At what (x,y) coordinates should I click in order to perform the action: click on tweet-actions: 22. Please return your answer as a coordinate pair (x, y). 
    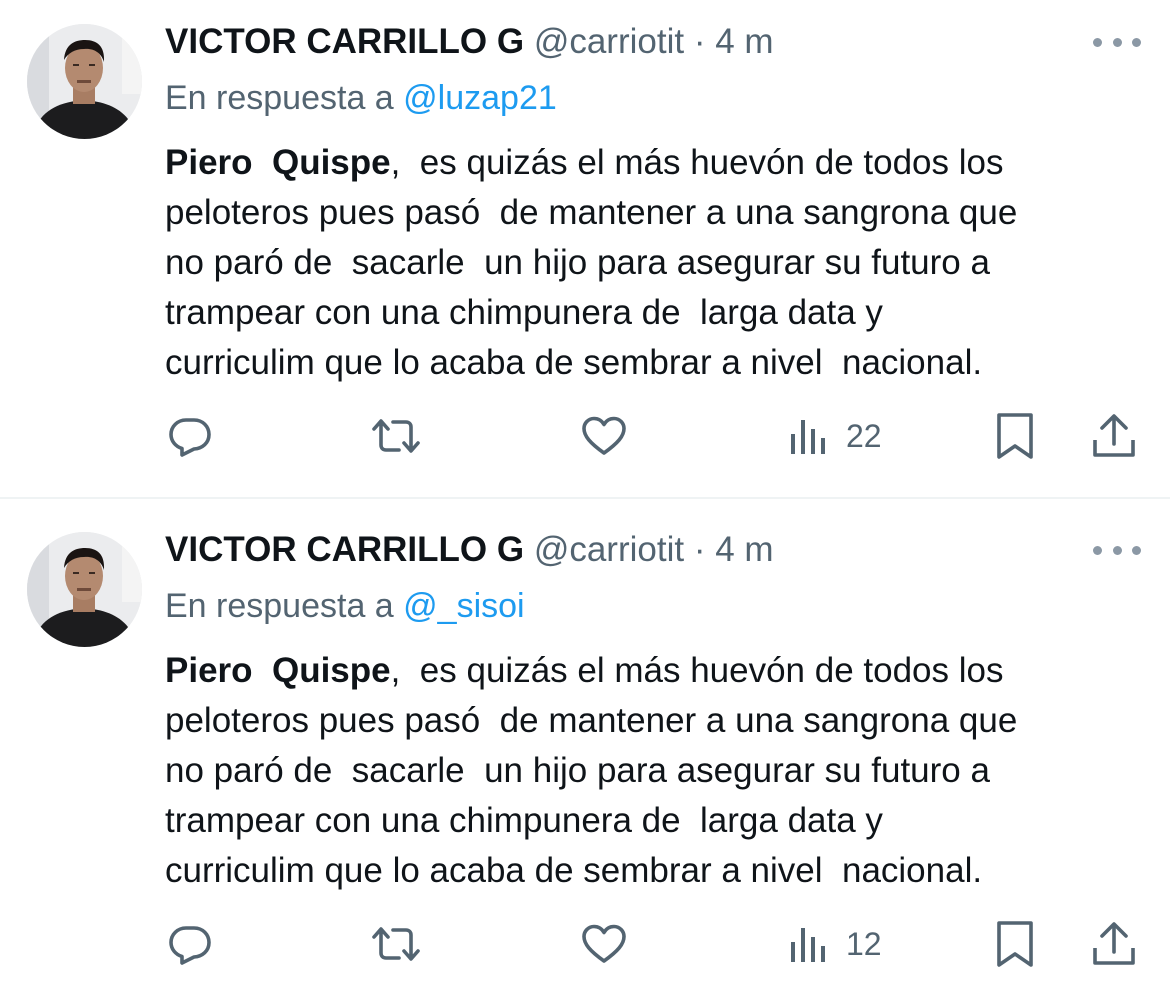
    Looking at the image, I should click on (585, 436).